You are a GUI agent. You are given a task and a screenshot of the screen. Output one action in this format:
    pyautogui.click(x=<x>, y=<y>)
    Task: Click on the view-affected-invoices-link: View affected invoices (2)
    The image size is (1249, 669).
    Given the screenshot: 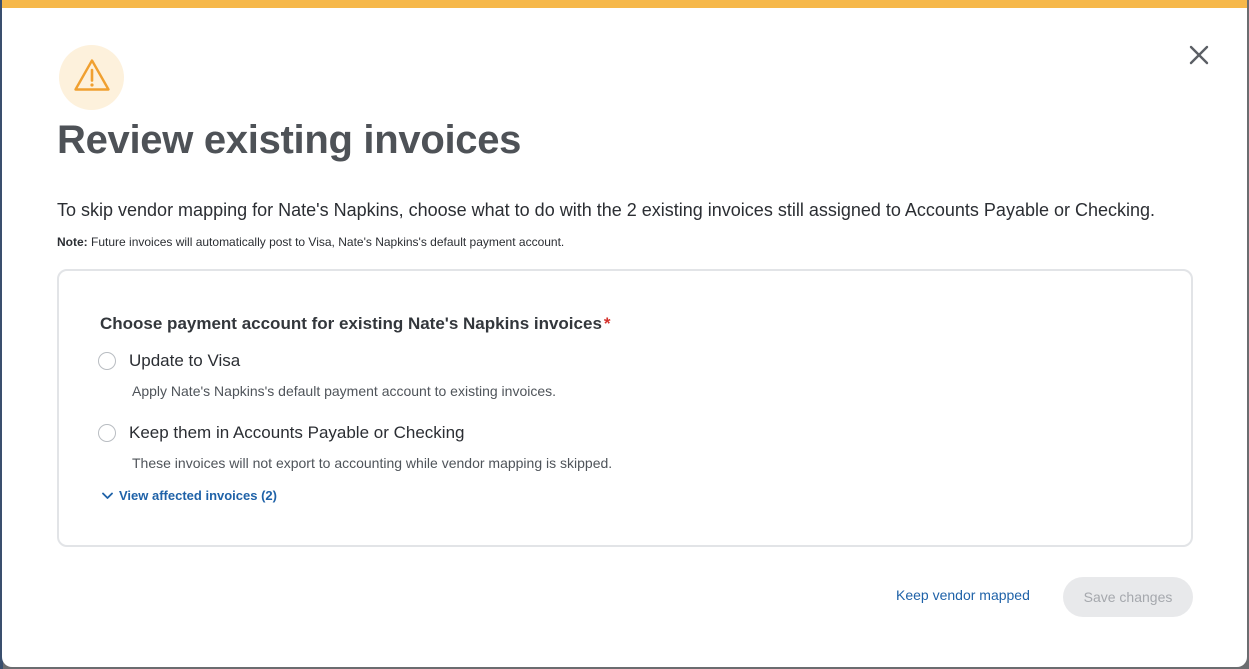 What is the action you would take?
    pyautogui.click(x=189, y=495)
    